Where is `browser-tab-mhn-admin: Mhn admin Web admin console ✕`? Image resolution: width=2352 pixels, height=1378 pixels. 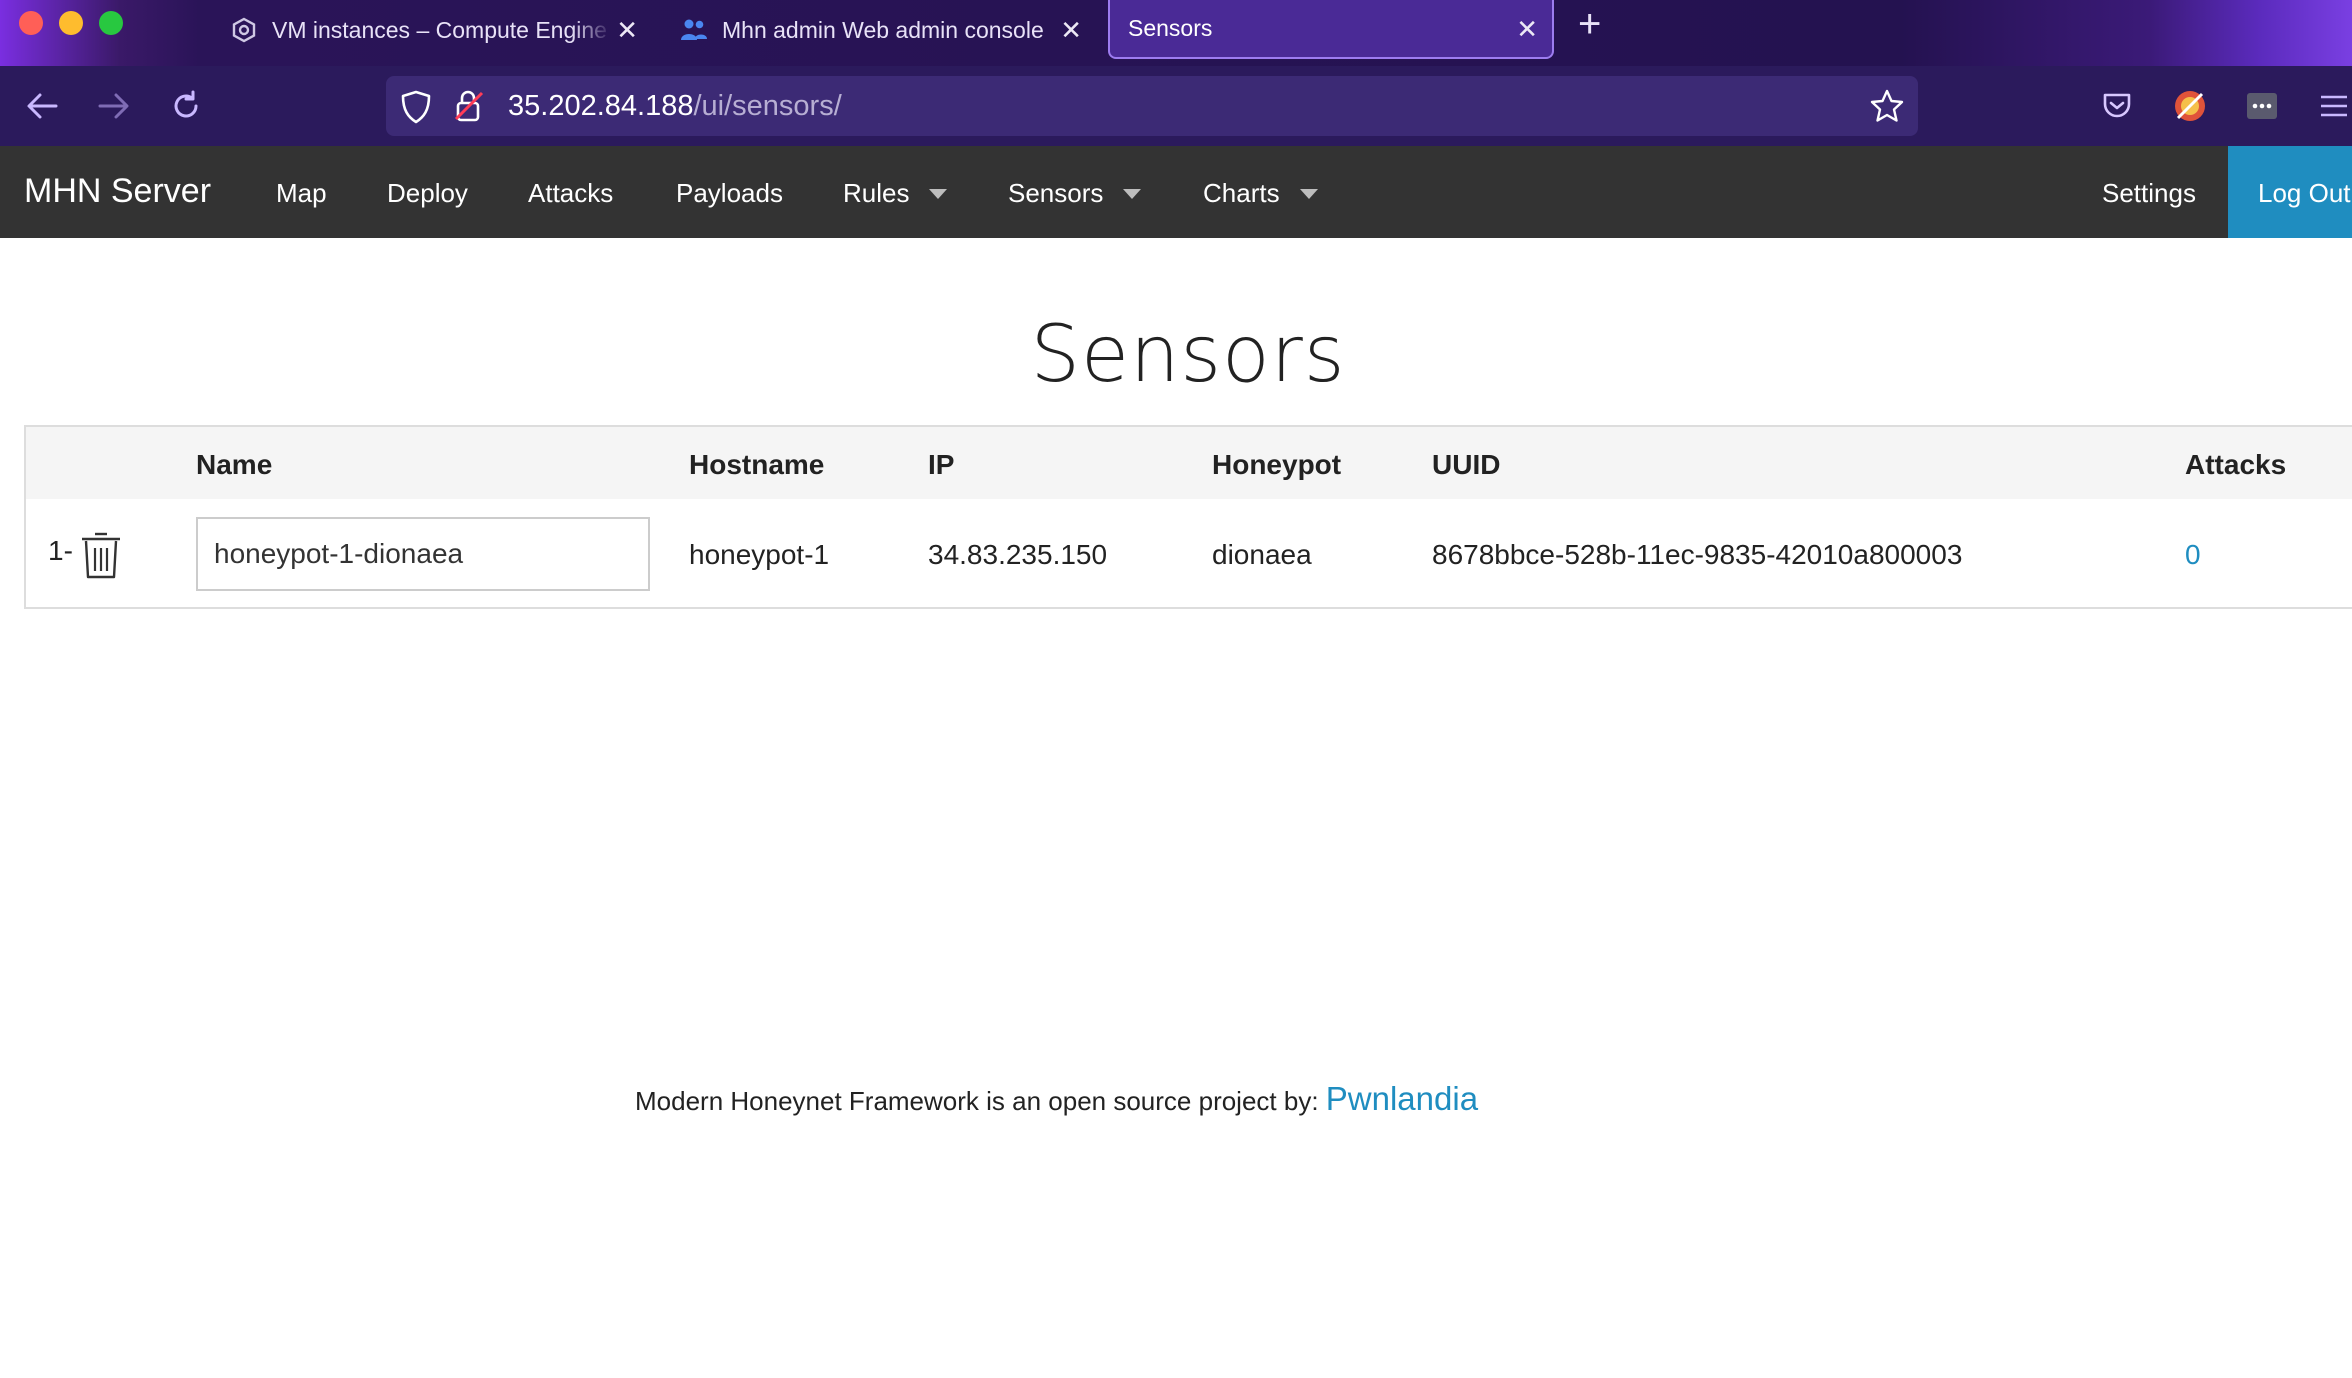 browser-tab-mhn-admin: Mhn admin Web admin console ✕ is located at coordinates (879, 30).